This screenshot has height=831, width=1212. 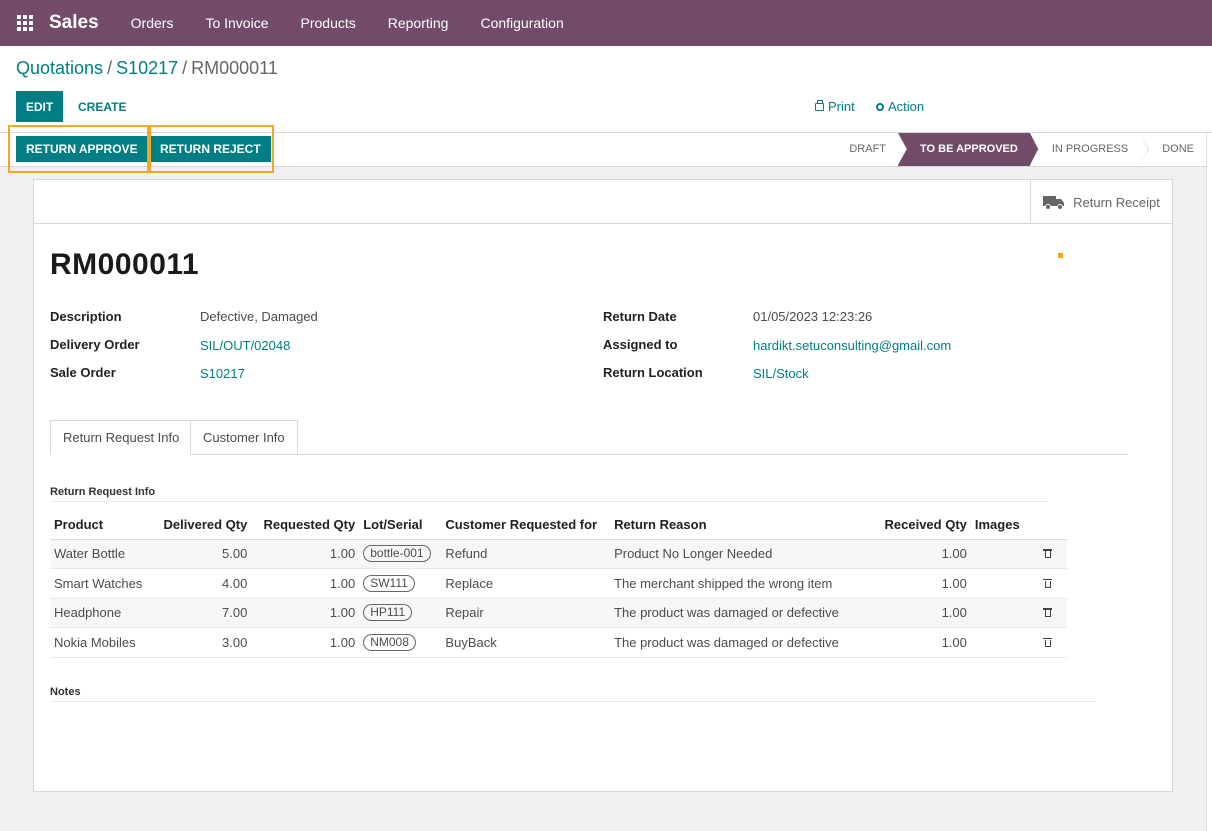 What do you see at coordinates (526, 583) in the screenshot?
I see `cell-customer-requested-for: Replace` at bounding box center [526, 583].